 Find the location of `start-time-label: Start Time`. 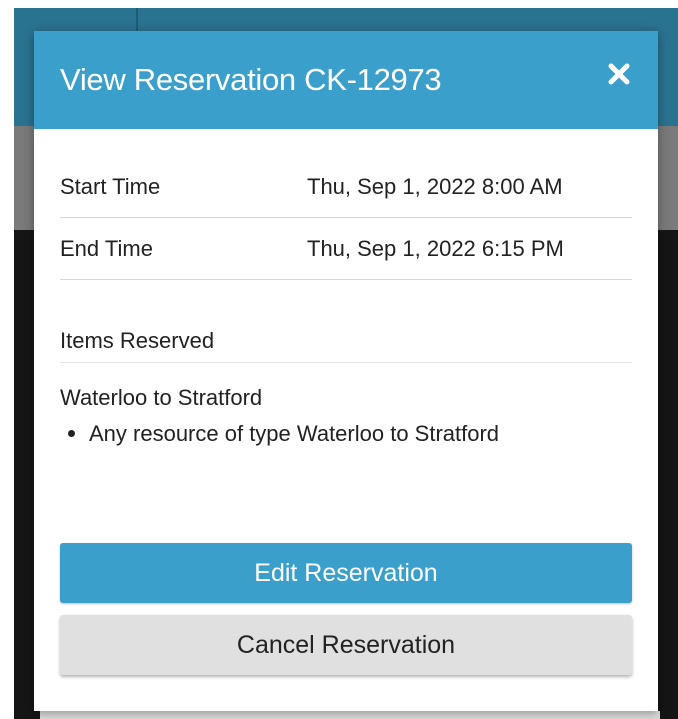

start-time-label: Start Time is located at coordinates (110, 186).